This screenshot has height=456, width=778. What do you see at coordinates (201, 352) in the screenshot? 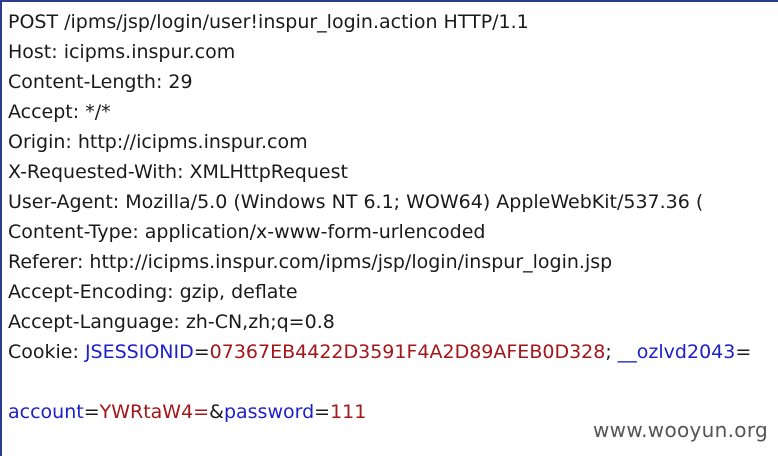
I see `cookie-equals: =` at bounding box center [201, 352].